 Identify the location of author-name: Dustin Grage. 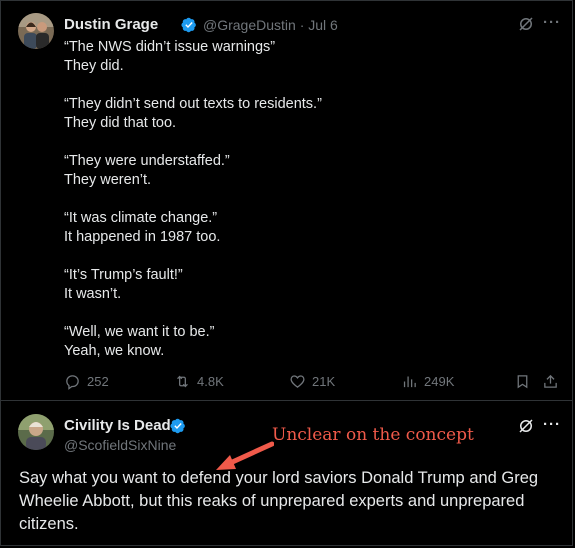
(111, 24).